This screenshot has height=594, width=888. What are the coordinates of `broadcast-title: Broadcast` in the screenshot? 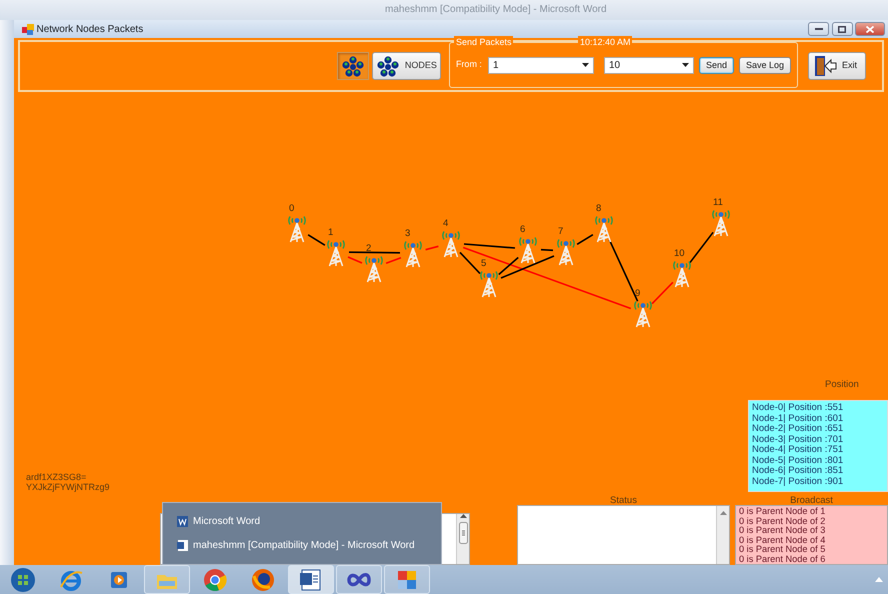 It's located at (811, 500).